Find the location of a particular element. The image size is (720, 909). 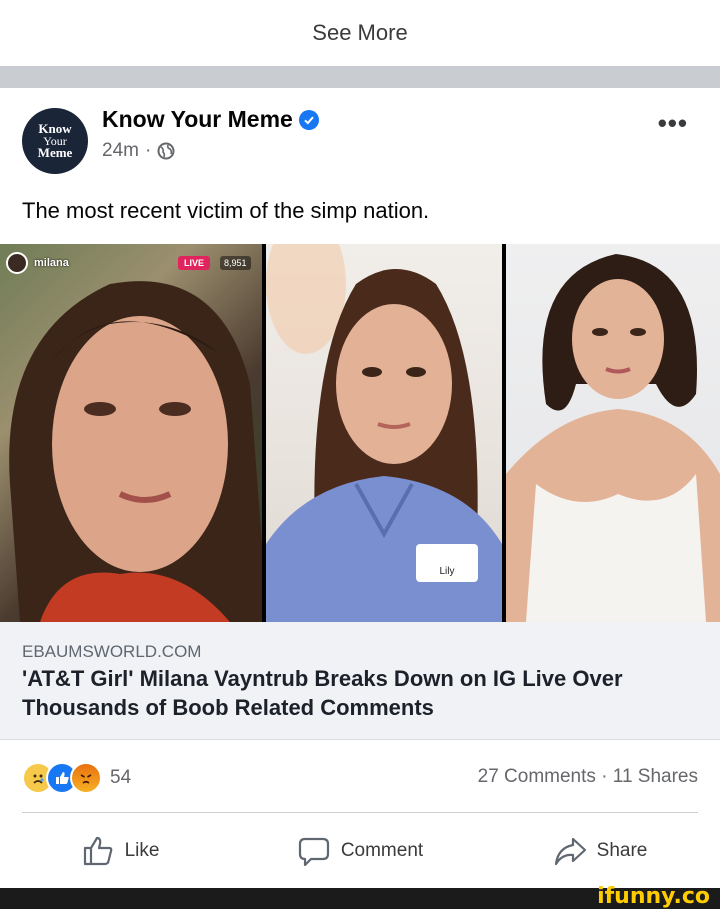

avatar-text-3: Meme is located at coordinates (55, 152).